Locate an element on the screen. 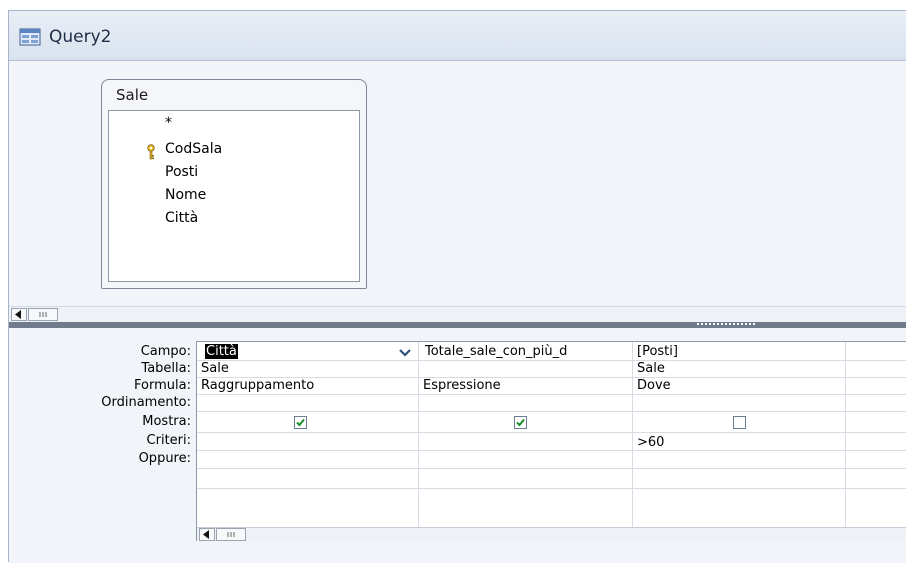 This screenshot has height=563, width=906. row-label-campo: Campo: is located at coordinates (165, 351).